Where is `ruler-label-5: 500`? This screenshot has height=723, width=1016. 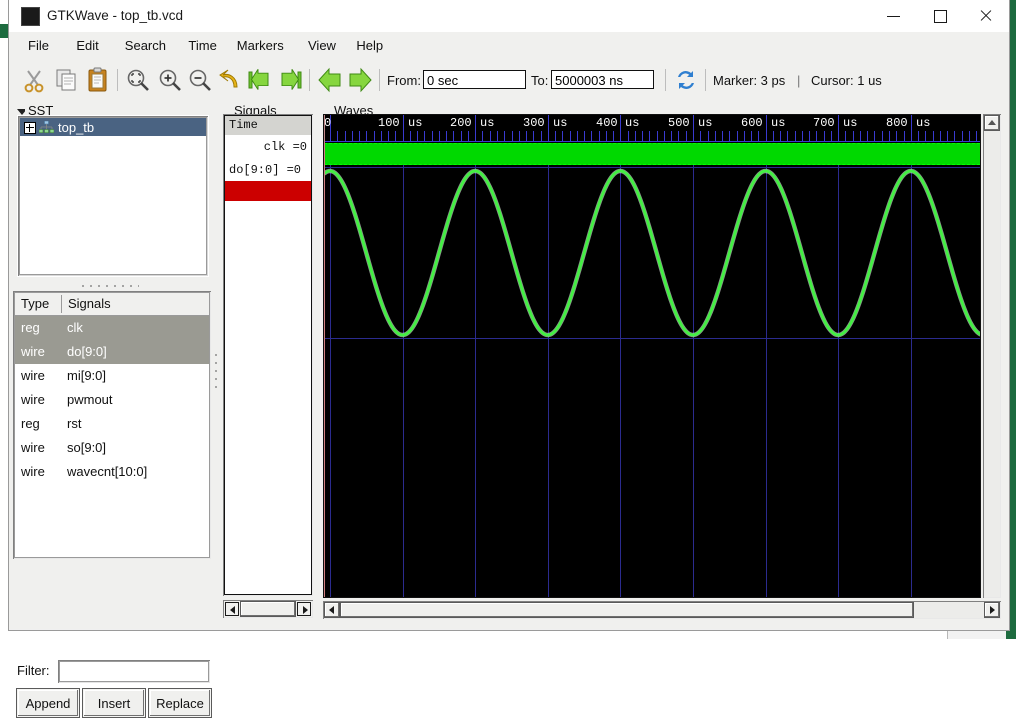 ruler-label-5: 500 is located at coordinates (679, 123).